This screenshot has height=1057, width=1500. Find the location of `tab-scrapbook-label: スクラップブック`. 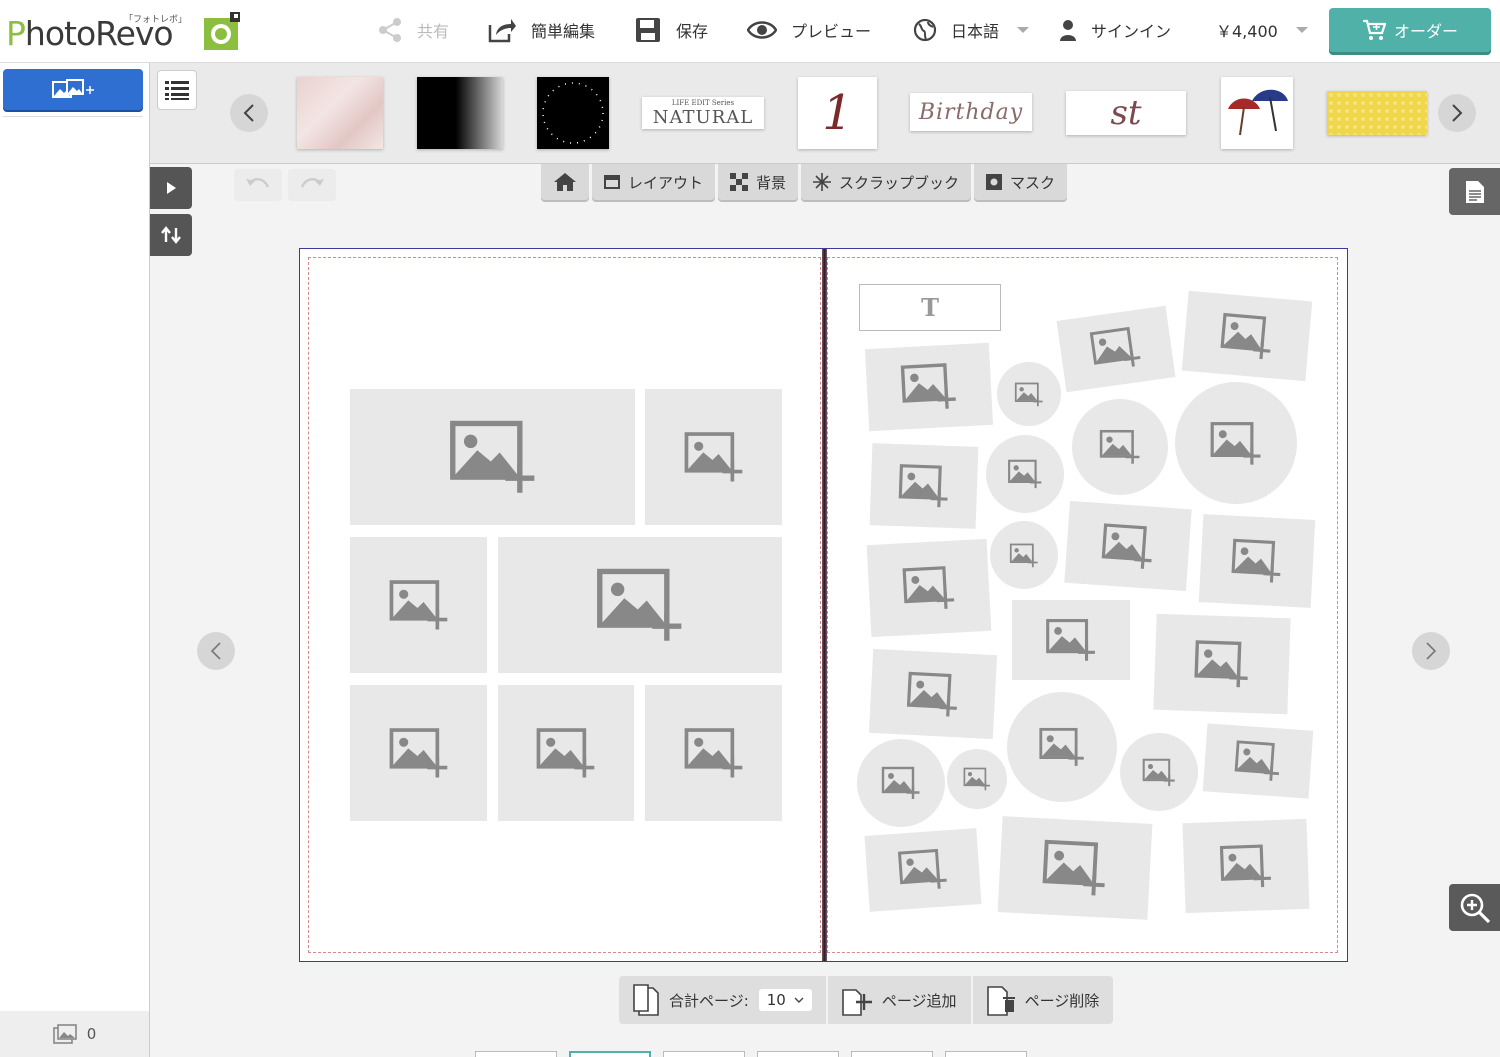

tab-scrapbook-label: スクラップブック is located at coordinates (899, 182).